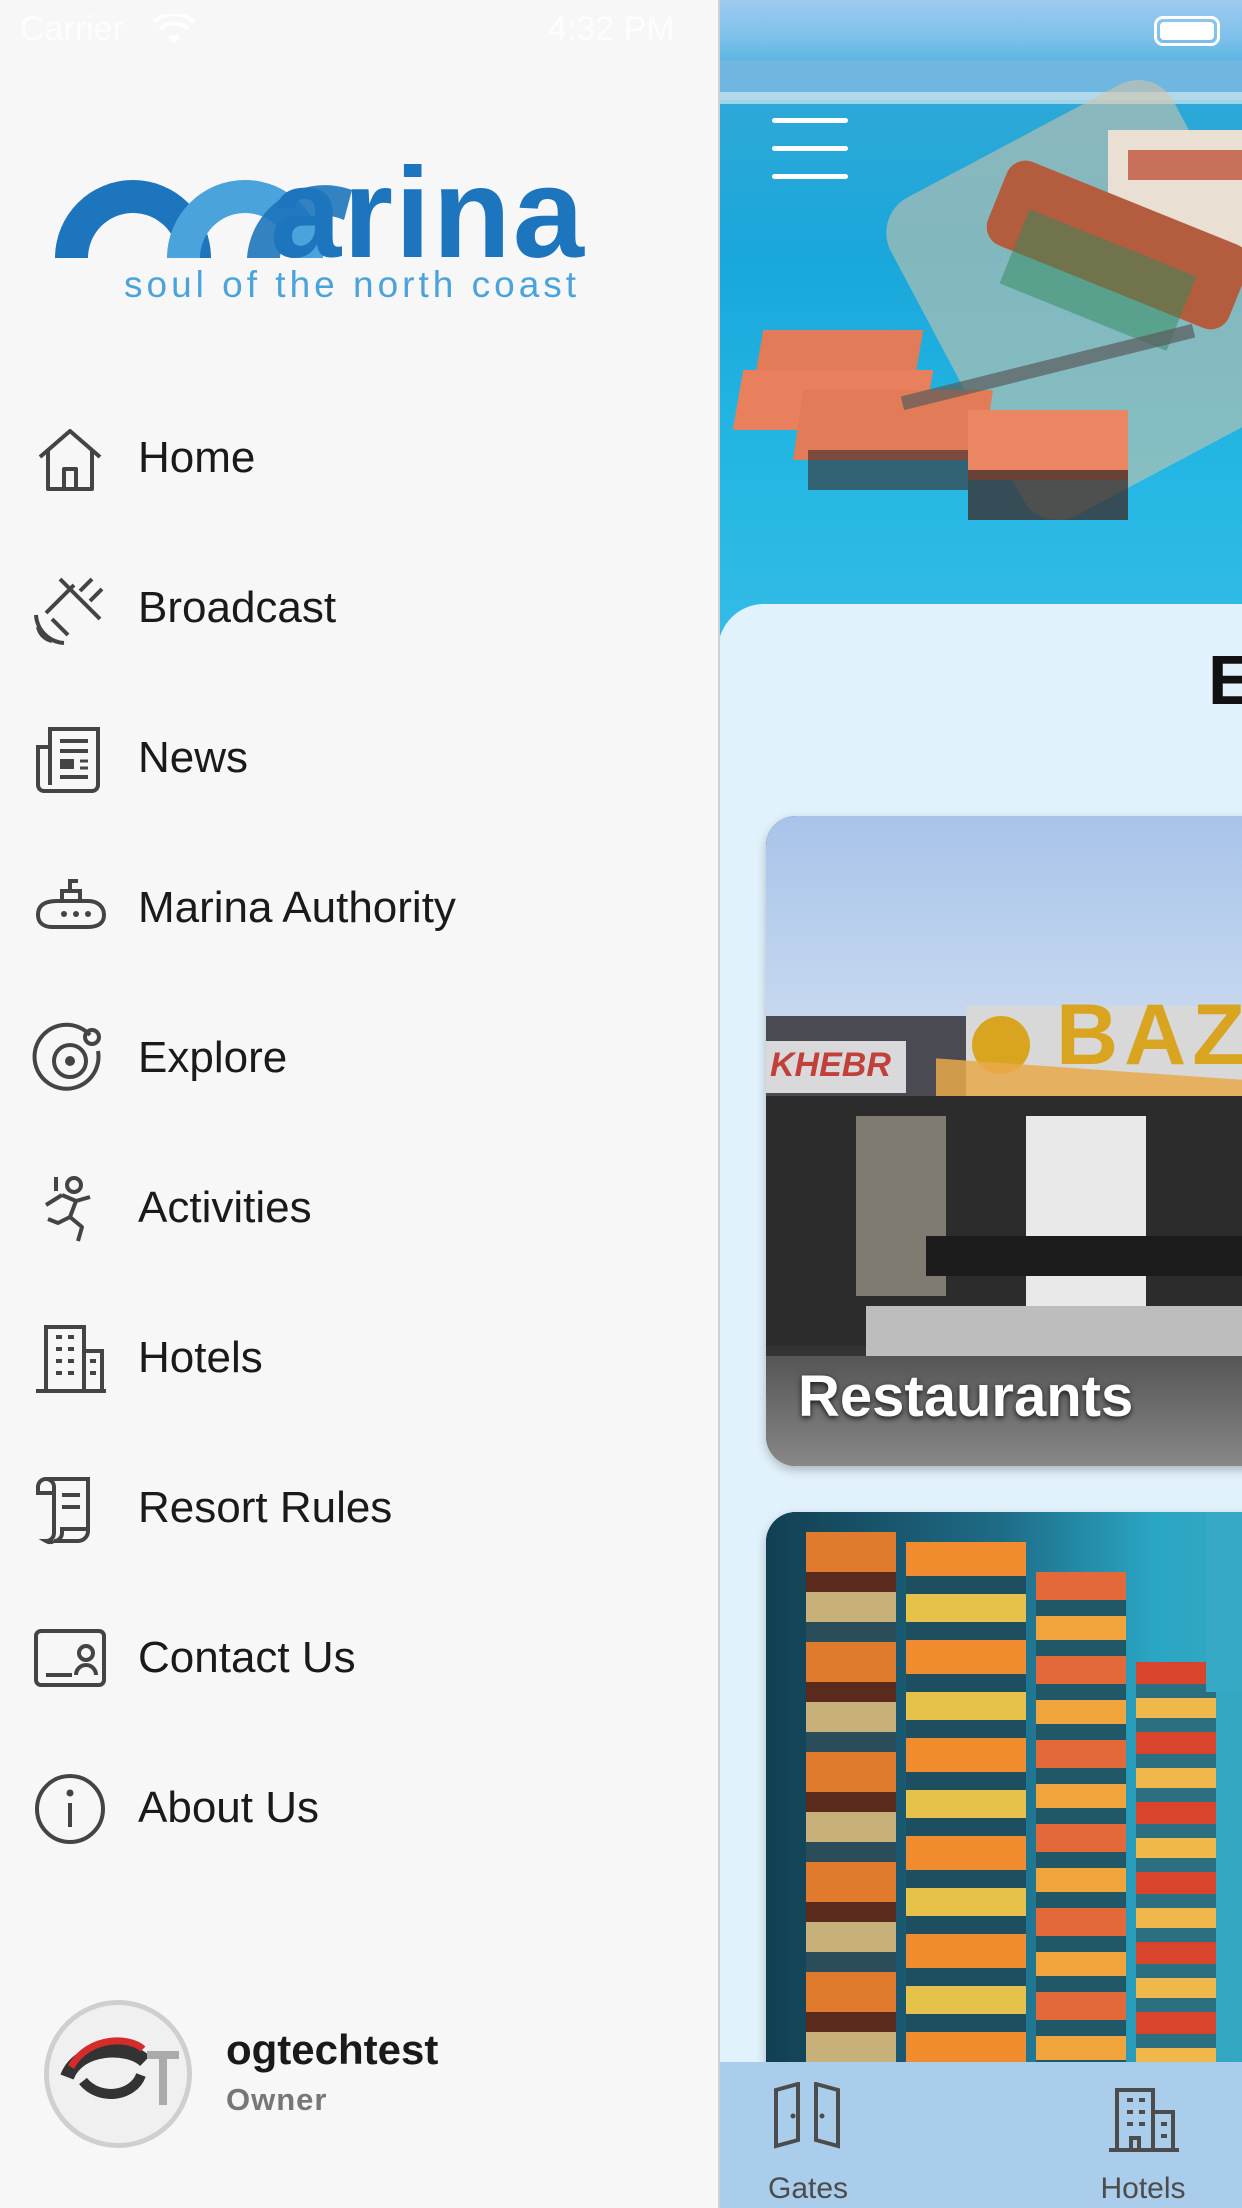  Describe the element at coordinates (70, 1059) in the screenshot. I see `target-icon` at that location.